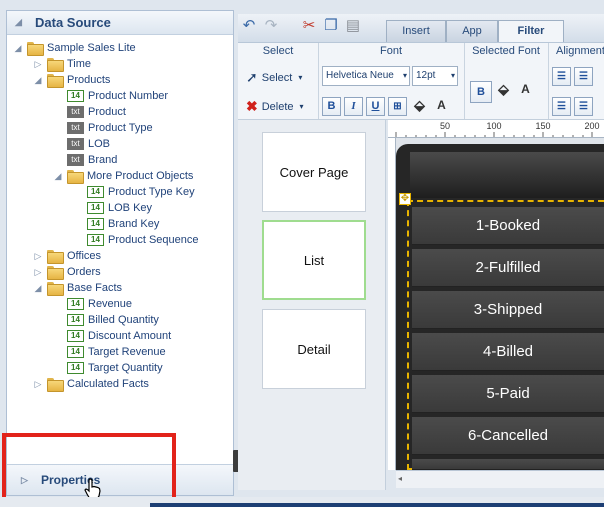  I want to click on bottom-accent-line, so click(377, 505).